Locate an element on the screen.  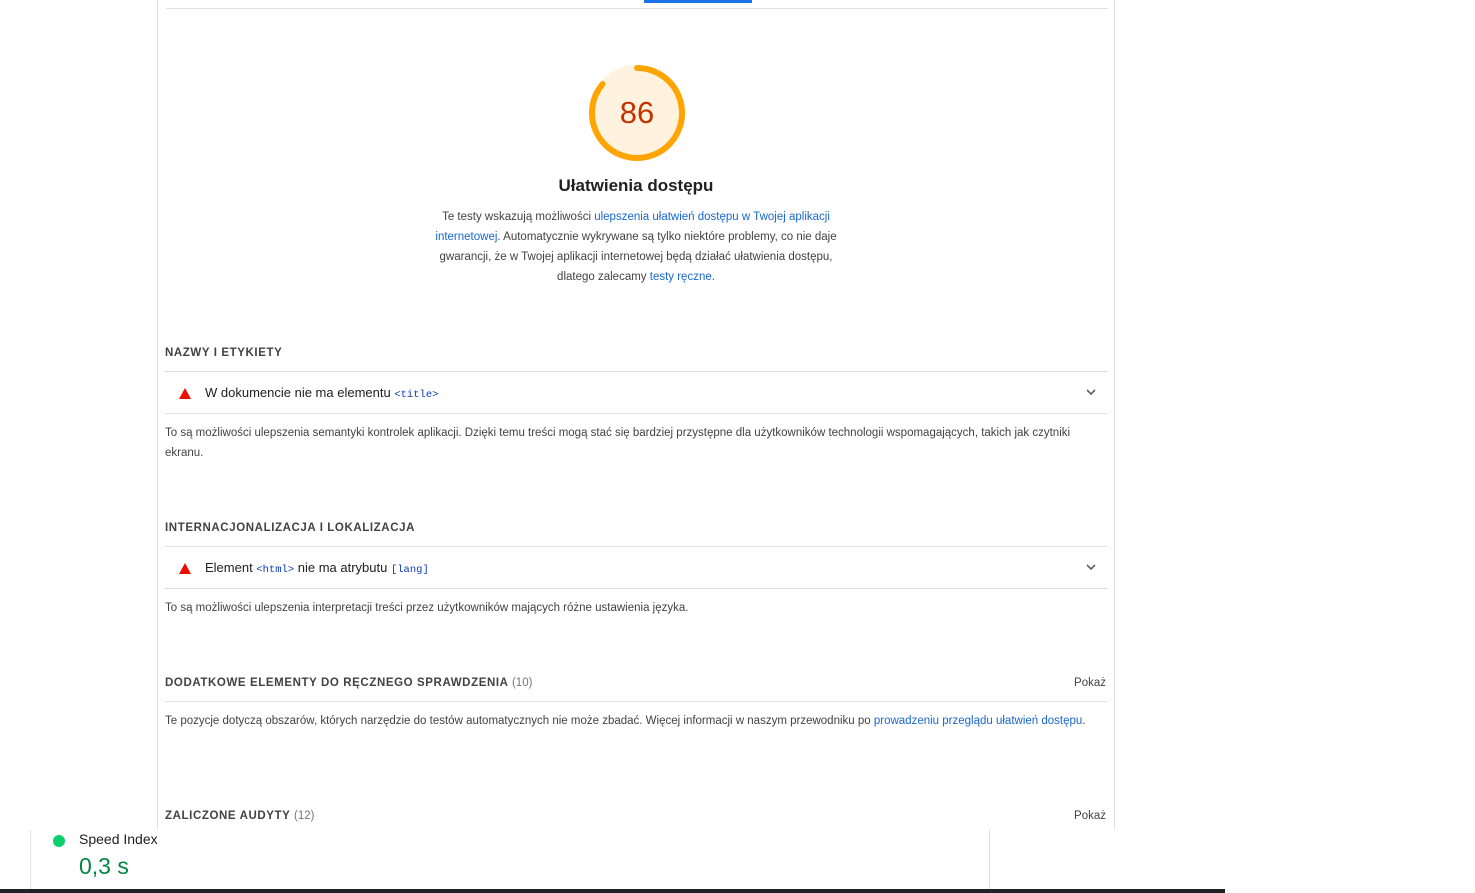
metric-speed-index: Speed Index 0,3 s is located at coordinates (510, 860).